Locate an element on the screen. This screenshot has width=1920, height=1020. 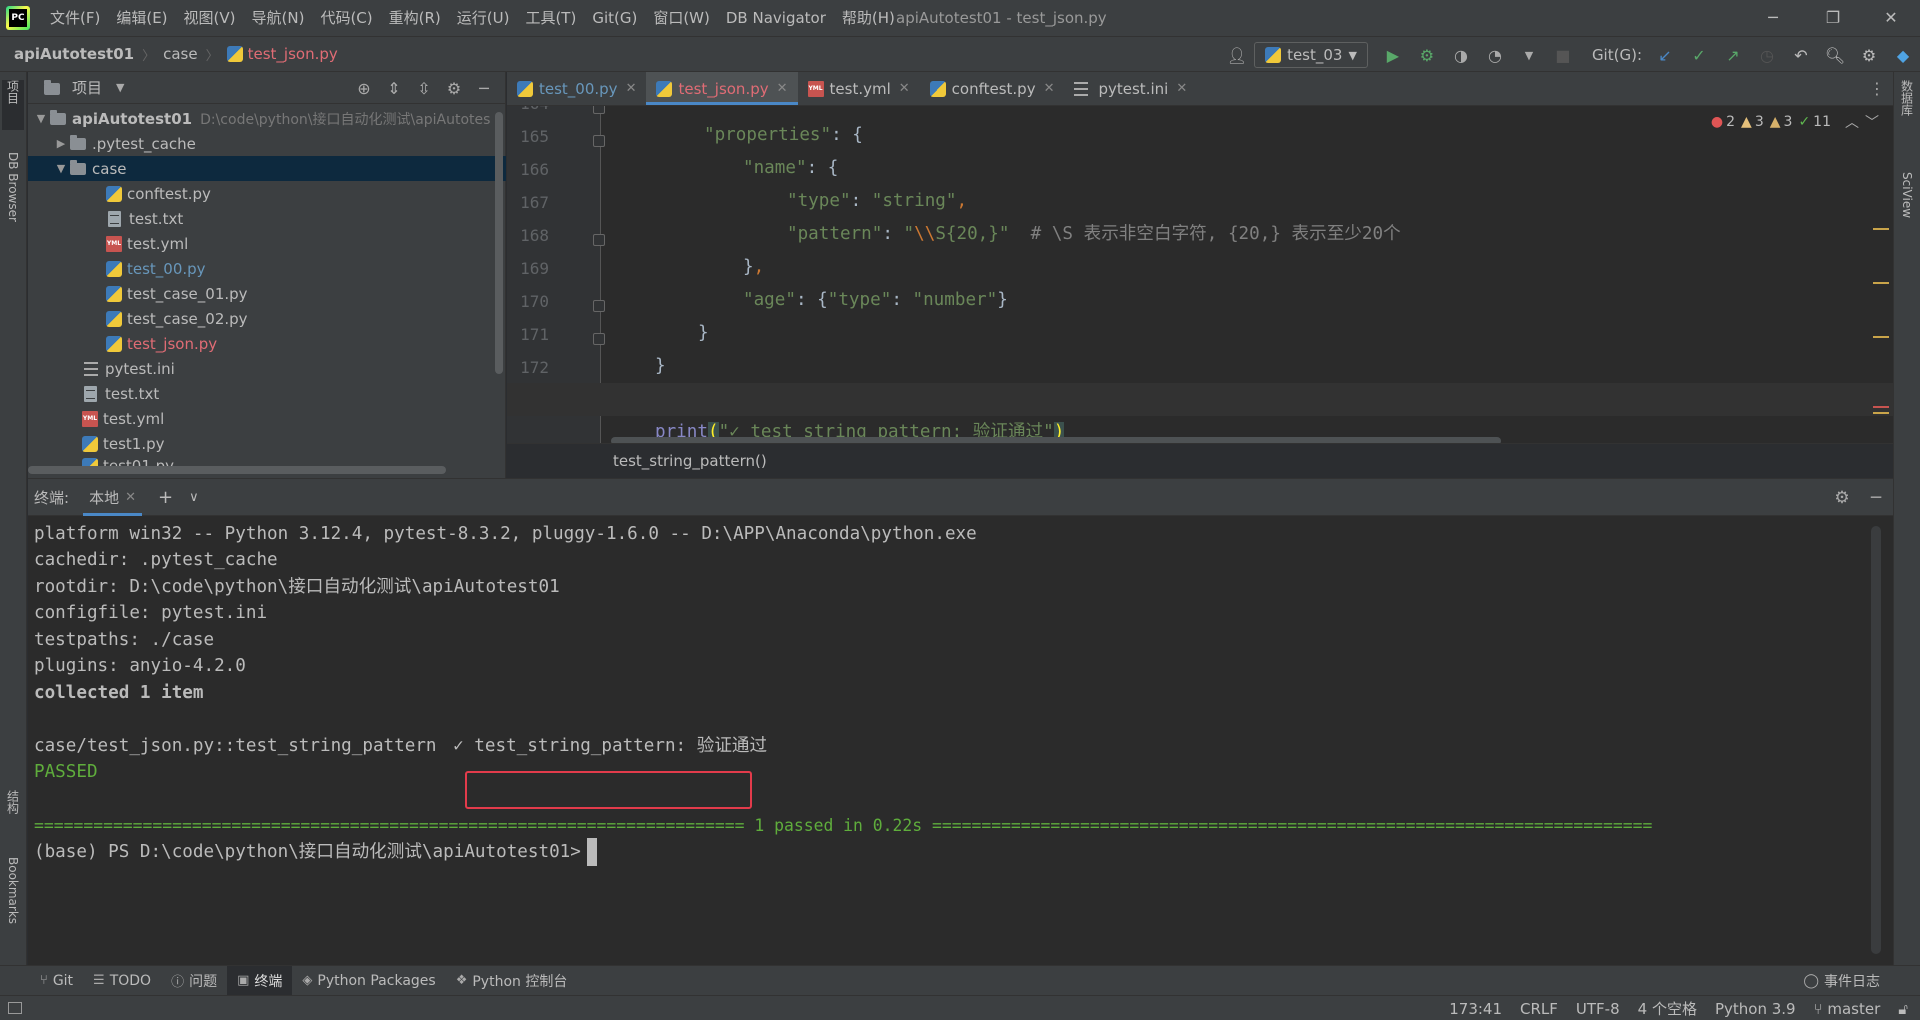
tree-item: test_case_01.py is located at coordinates (267, 293).